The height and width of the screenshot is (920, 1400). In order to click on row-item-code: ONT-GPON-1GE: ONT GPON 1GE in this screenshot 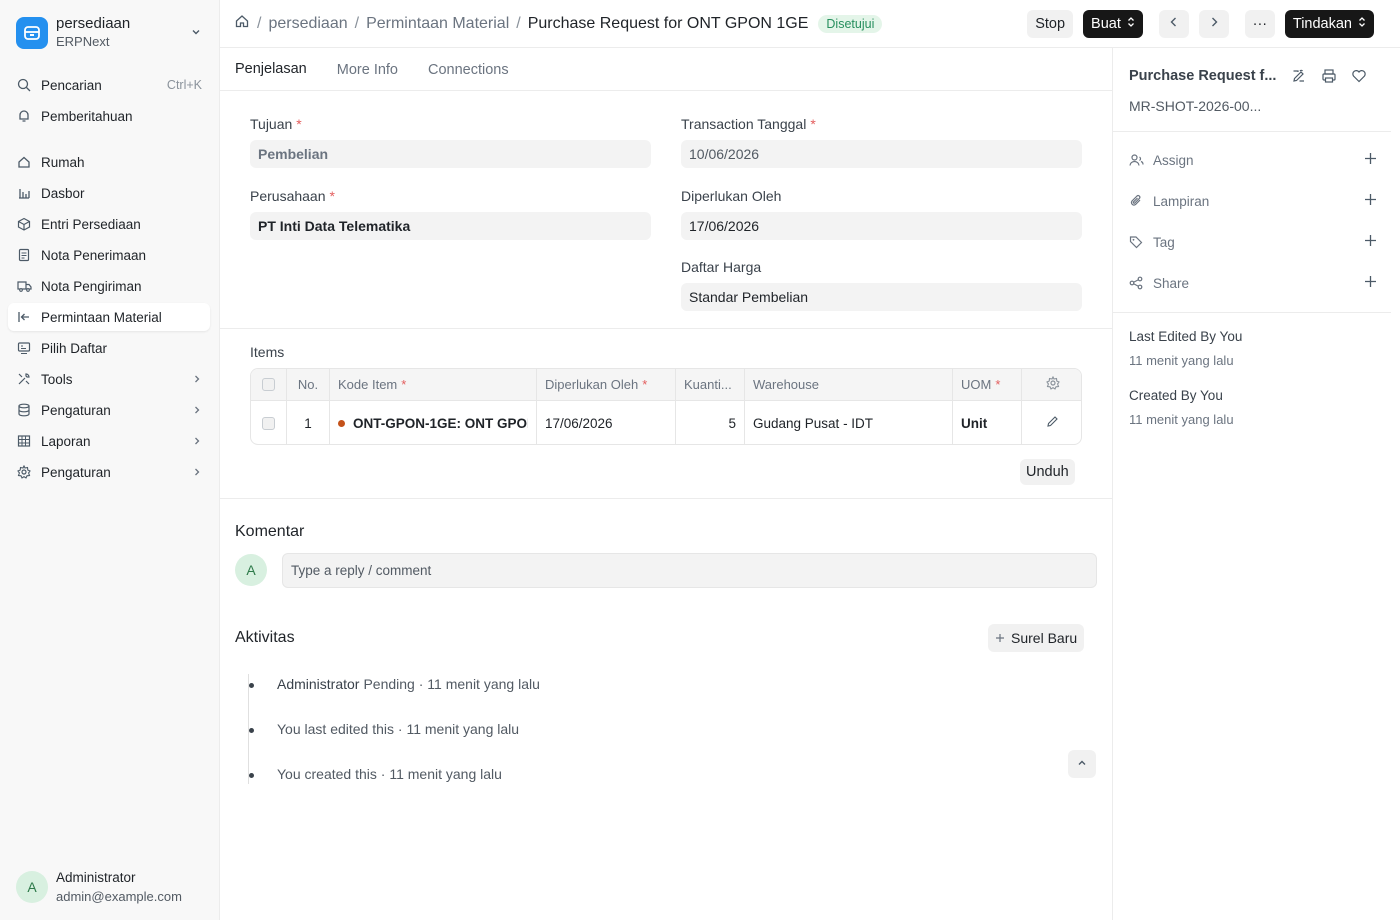, I will do `click(433, 422)`.